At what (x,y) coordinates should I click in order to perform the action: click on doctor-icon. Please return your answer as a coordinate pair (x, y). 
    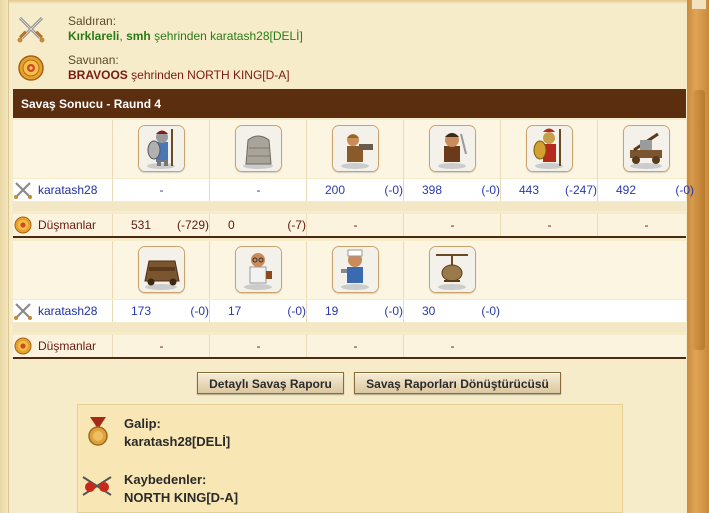
    Looking at the image, I should click on (258, 269).